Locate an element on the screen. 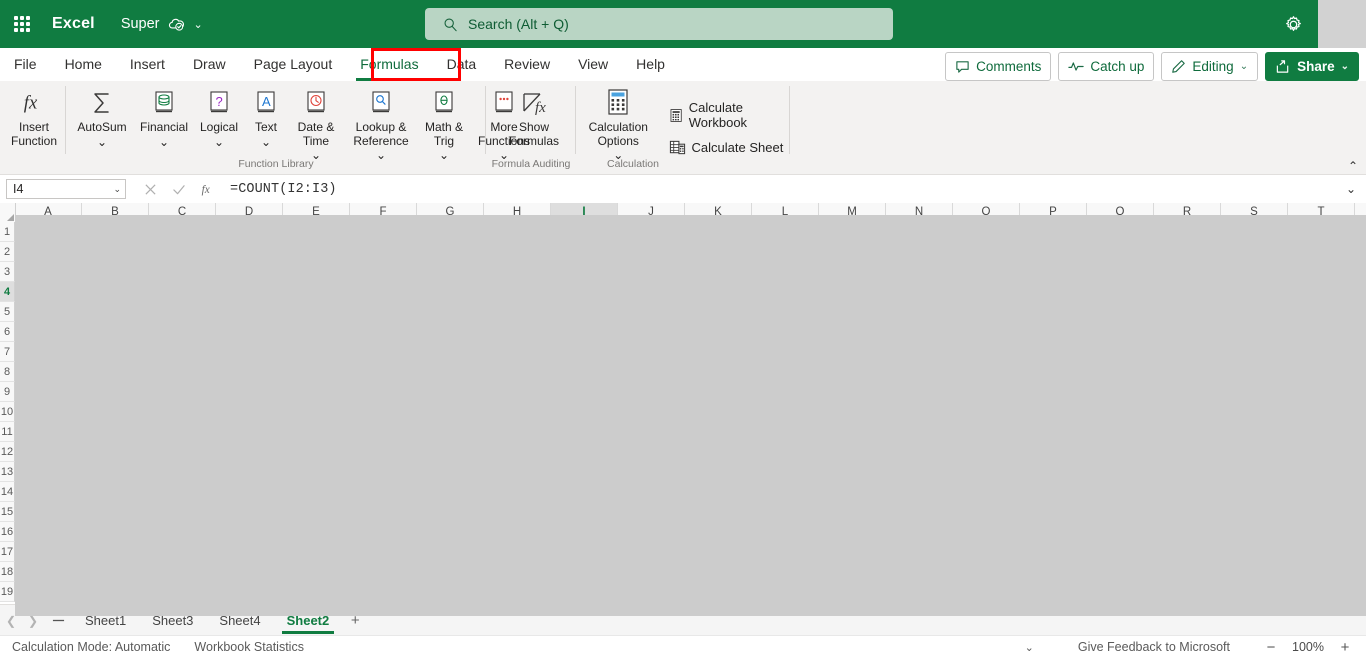 Image resolution: width=1366 pixels, height=658 pixels. row-header-10: 10 is located at coordinates (7, 412).